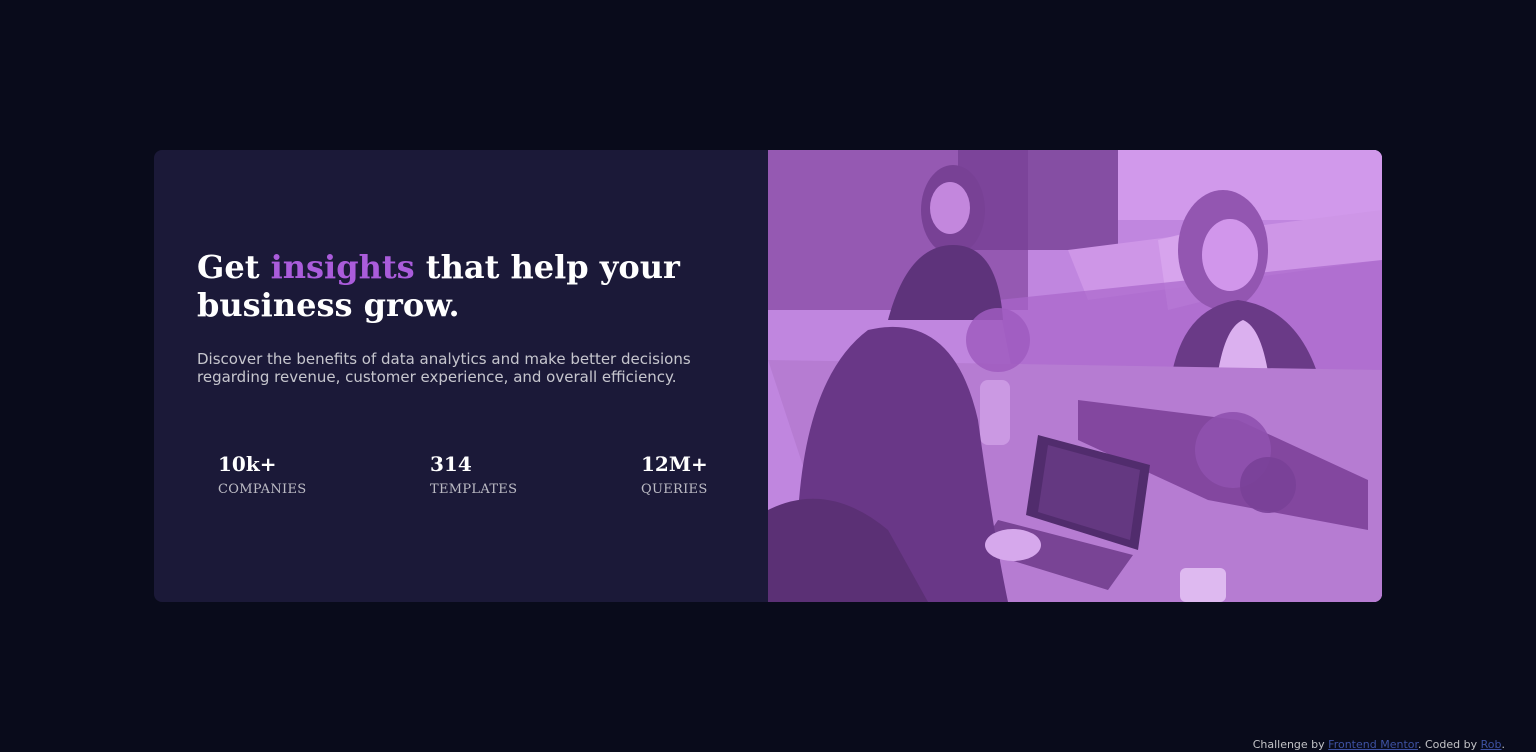  Describe the element at coordinates (1290, 744) in the screenshot. I see `attribution-prefix: Challenge by` at that location.